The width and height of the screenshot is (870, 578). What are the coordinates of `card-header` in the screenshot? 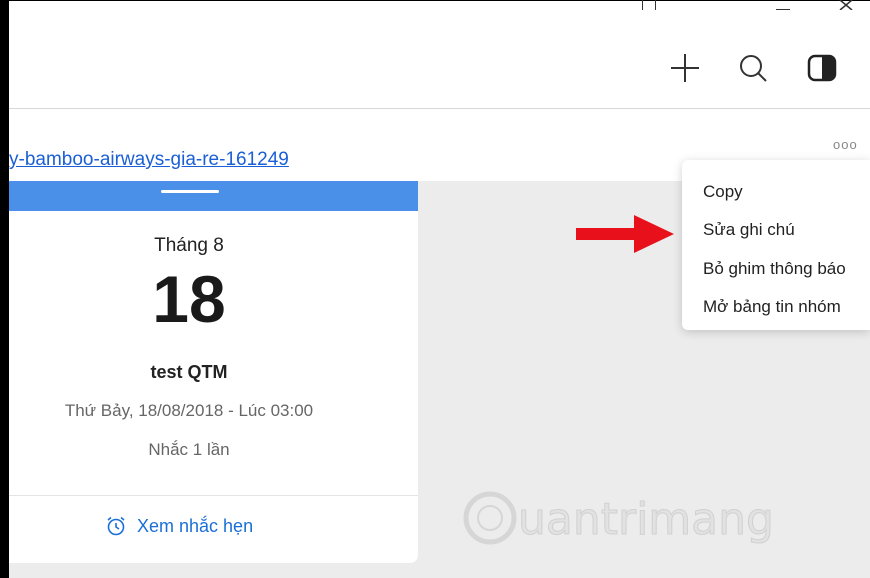 It's located at (213, 196).